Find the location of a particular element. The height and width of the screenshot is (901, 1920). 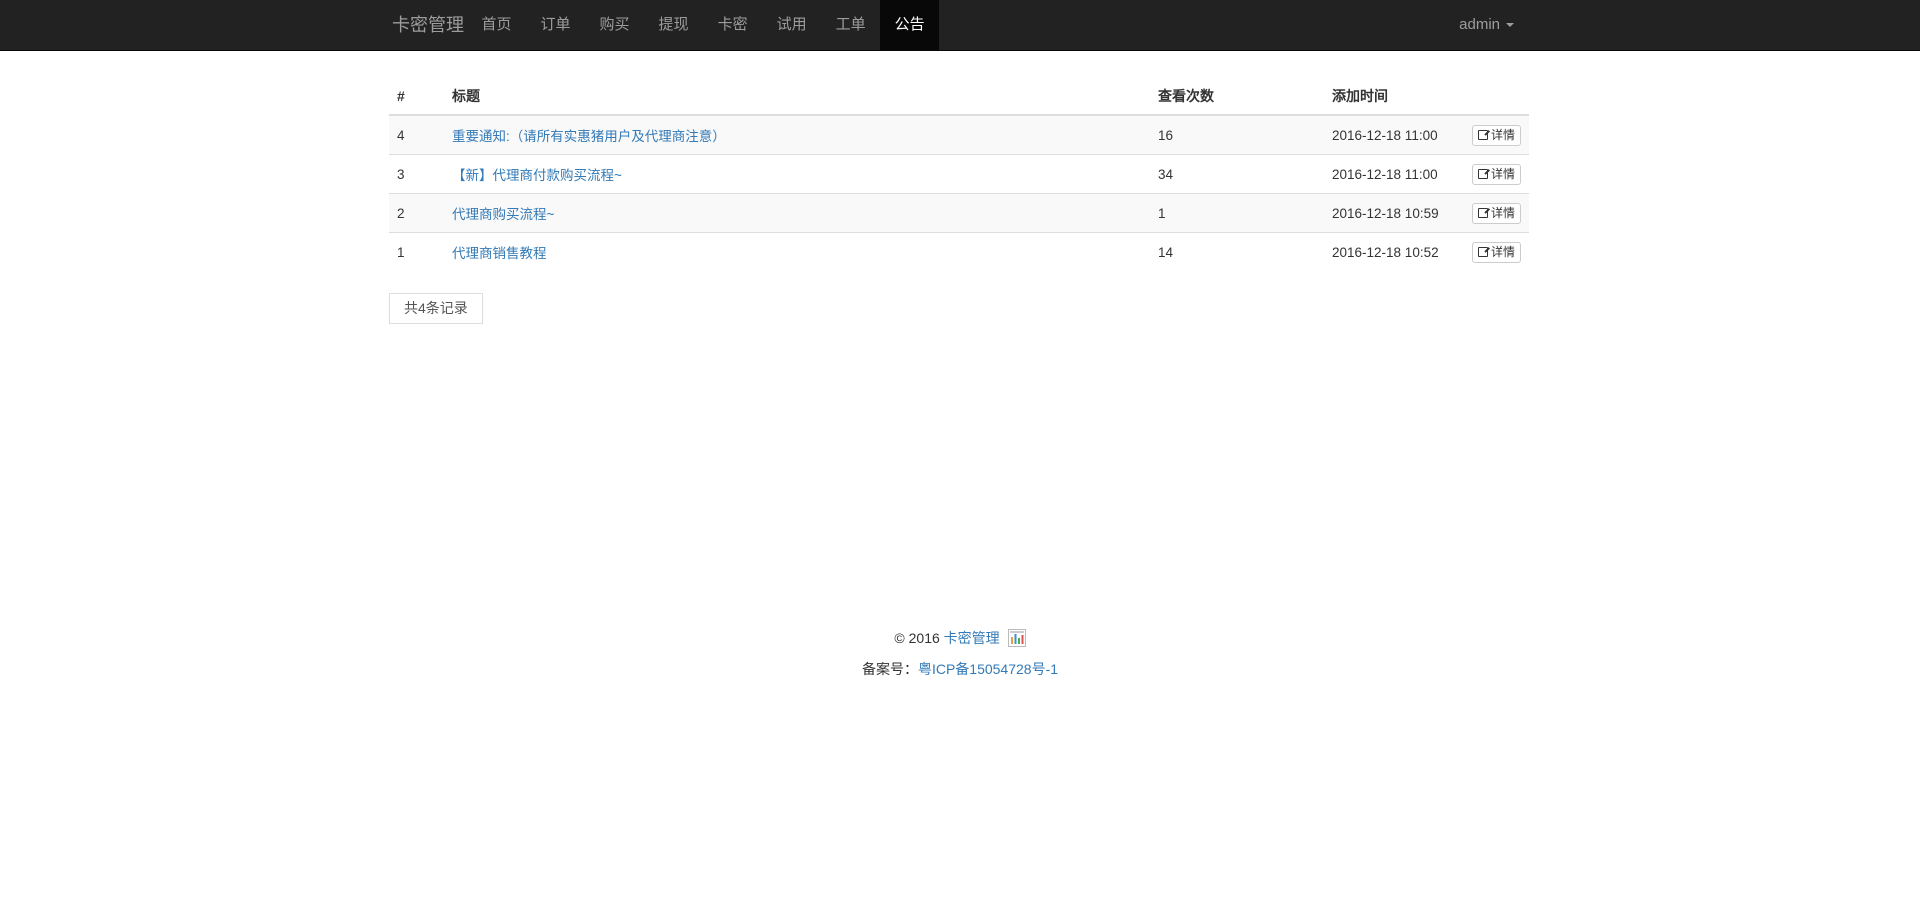

copyright-text: © 2016 is located at coordinates (917, 638).